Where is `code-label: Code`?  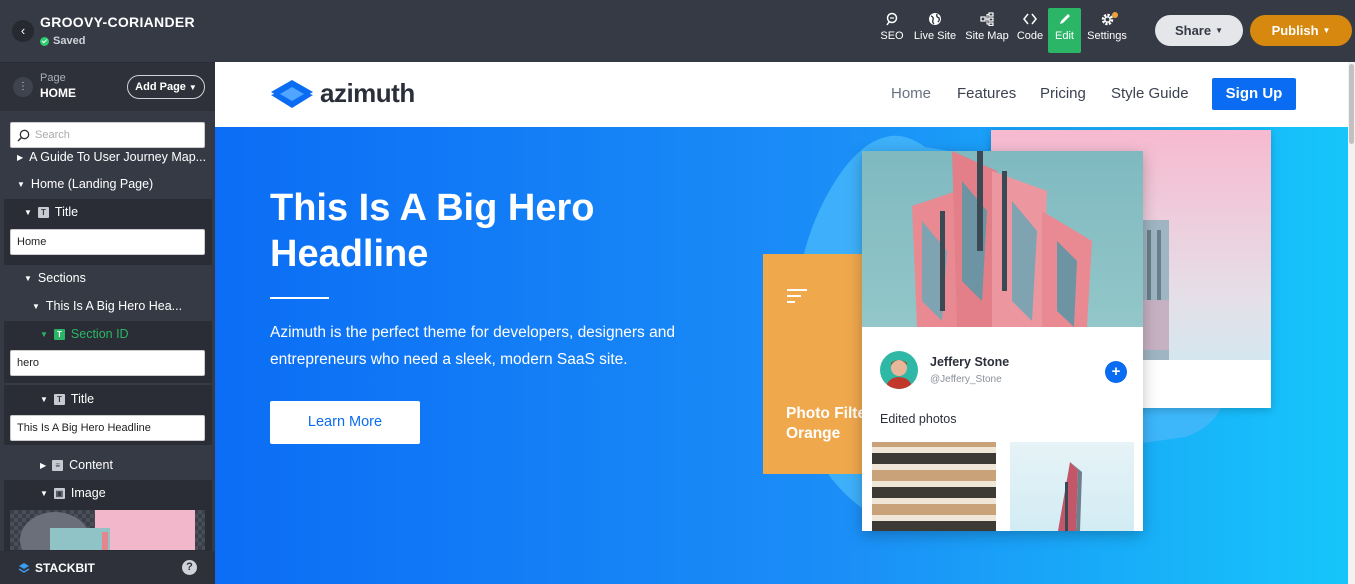 code-label: Code is located at coordinates (1030, 36).